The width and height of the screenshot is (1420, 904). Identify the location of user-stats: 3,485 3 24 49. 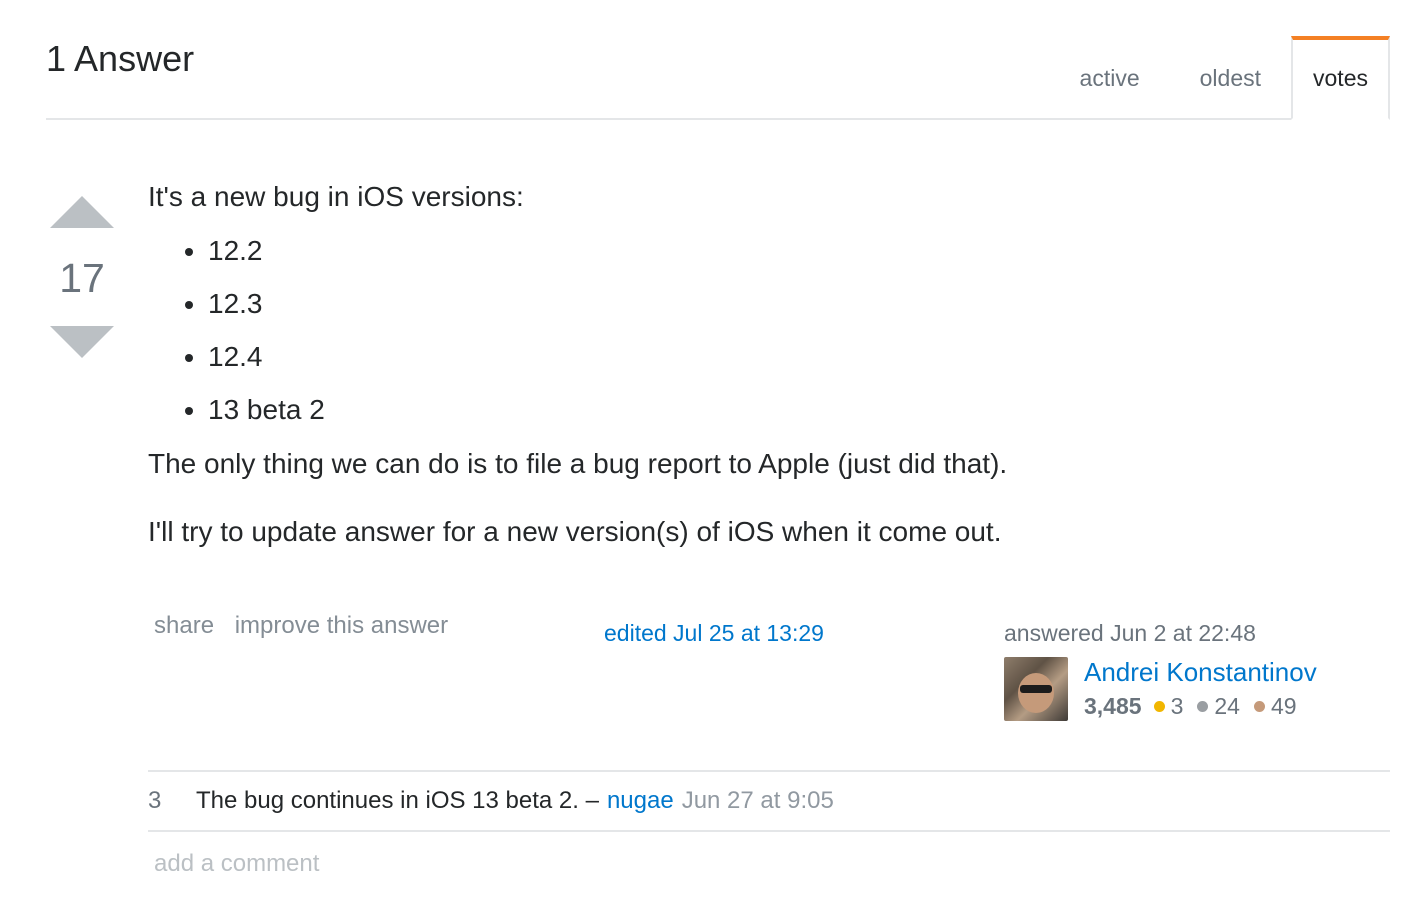
(1200, 706).